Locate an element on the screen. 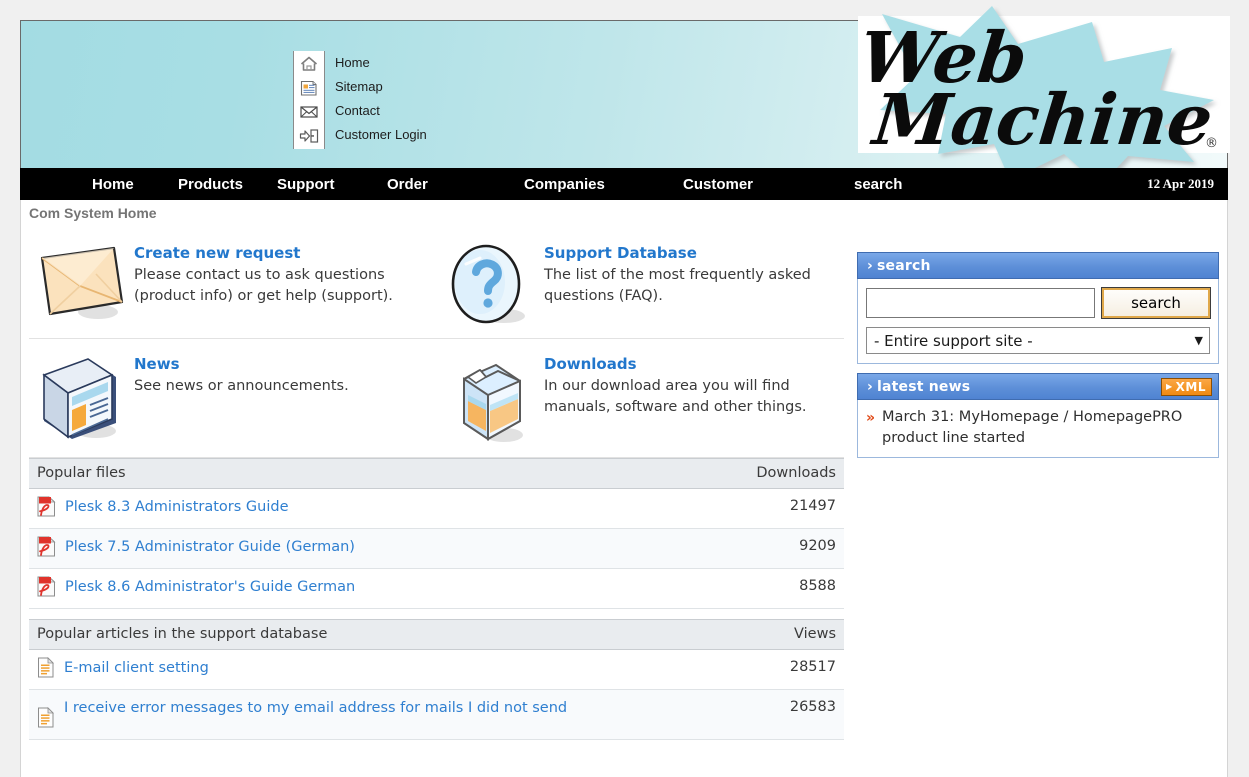  quick-links-labels: Home Sitemap Contact Customer Login is located at coordinates (376, 100).